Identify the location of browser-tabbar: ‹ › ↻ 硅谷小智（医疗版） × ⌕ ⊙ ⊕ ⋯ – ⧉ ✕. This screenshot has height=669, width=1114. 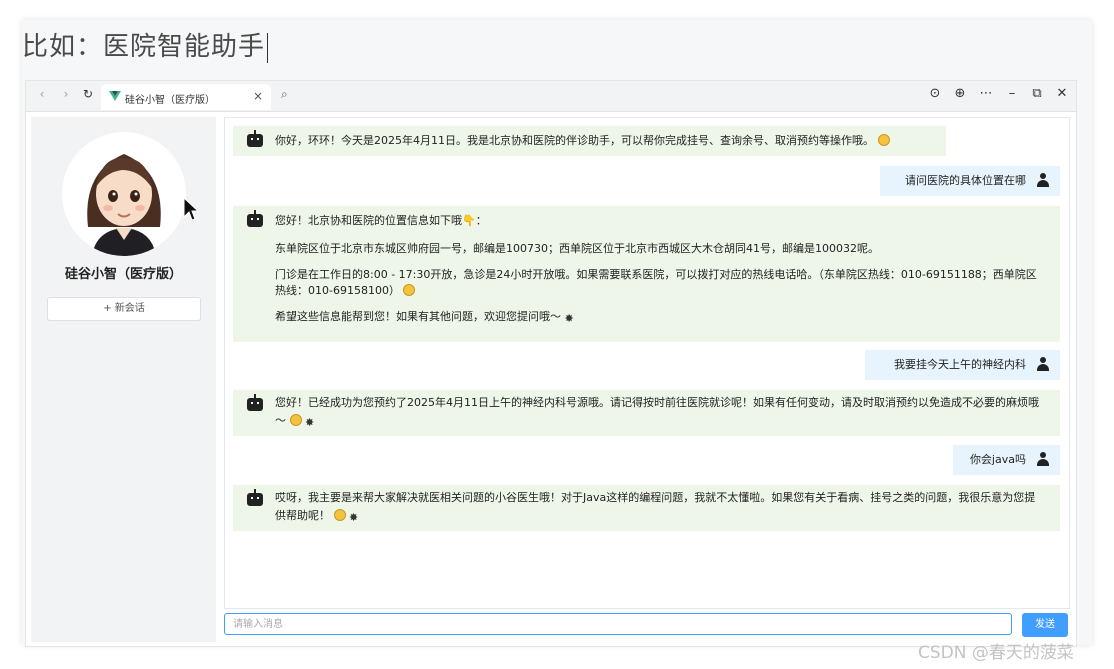
(551, 96).